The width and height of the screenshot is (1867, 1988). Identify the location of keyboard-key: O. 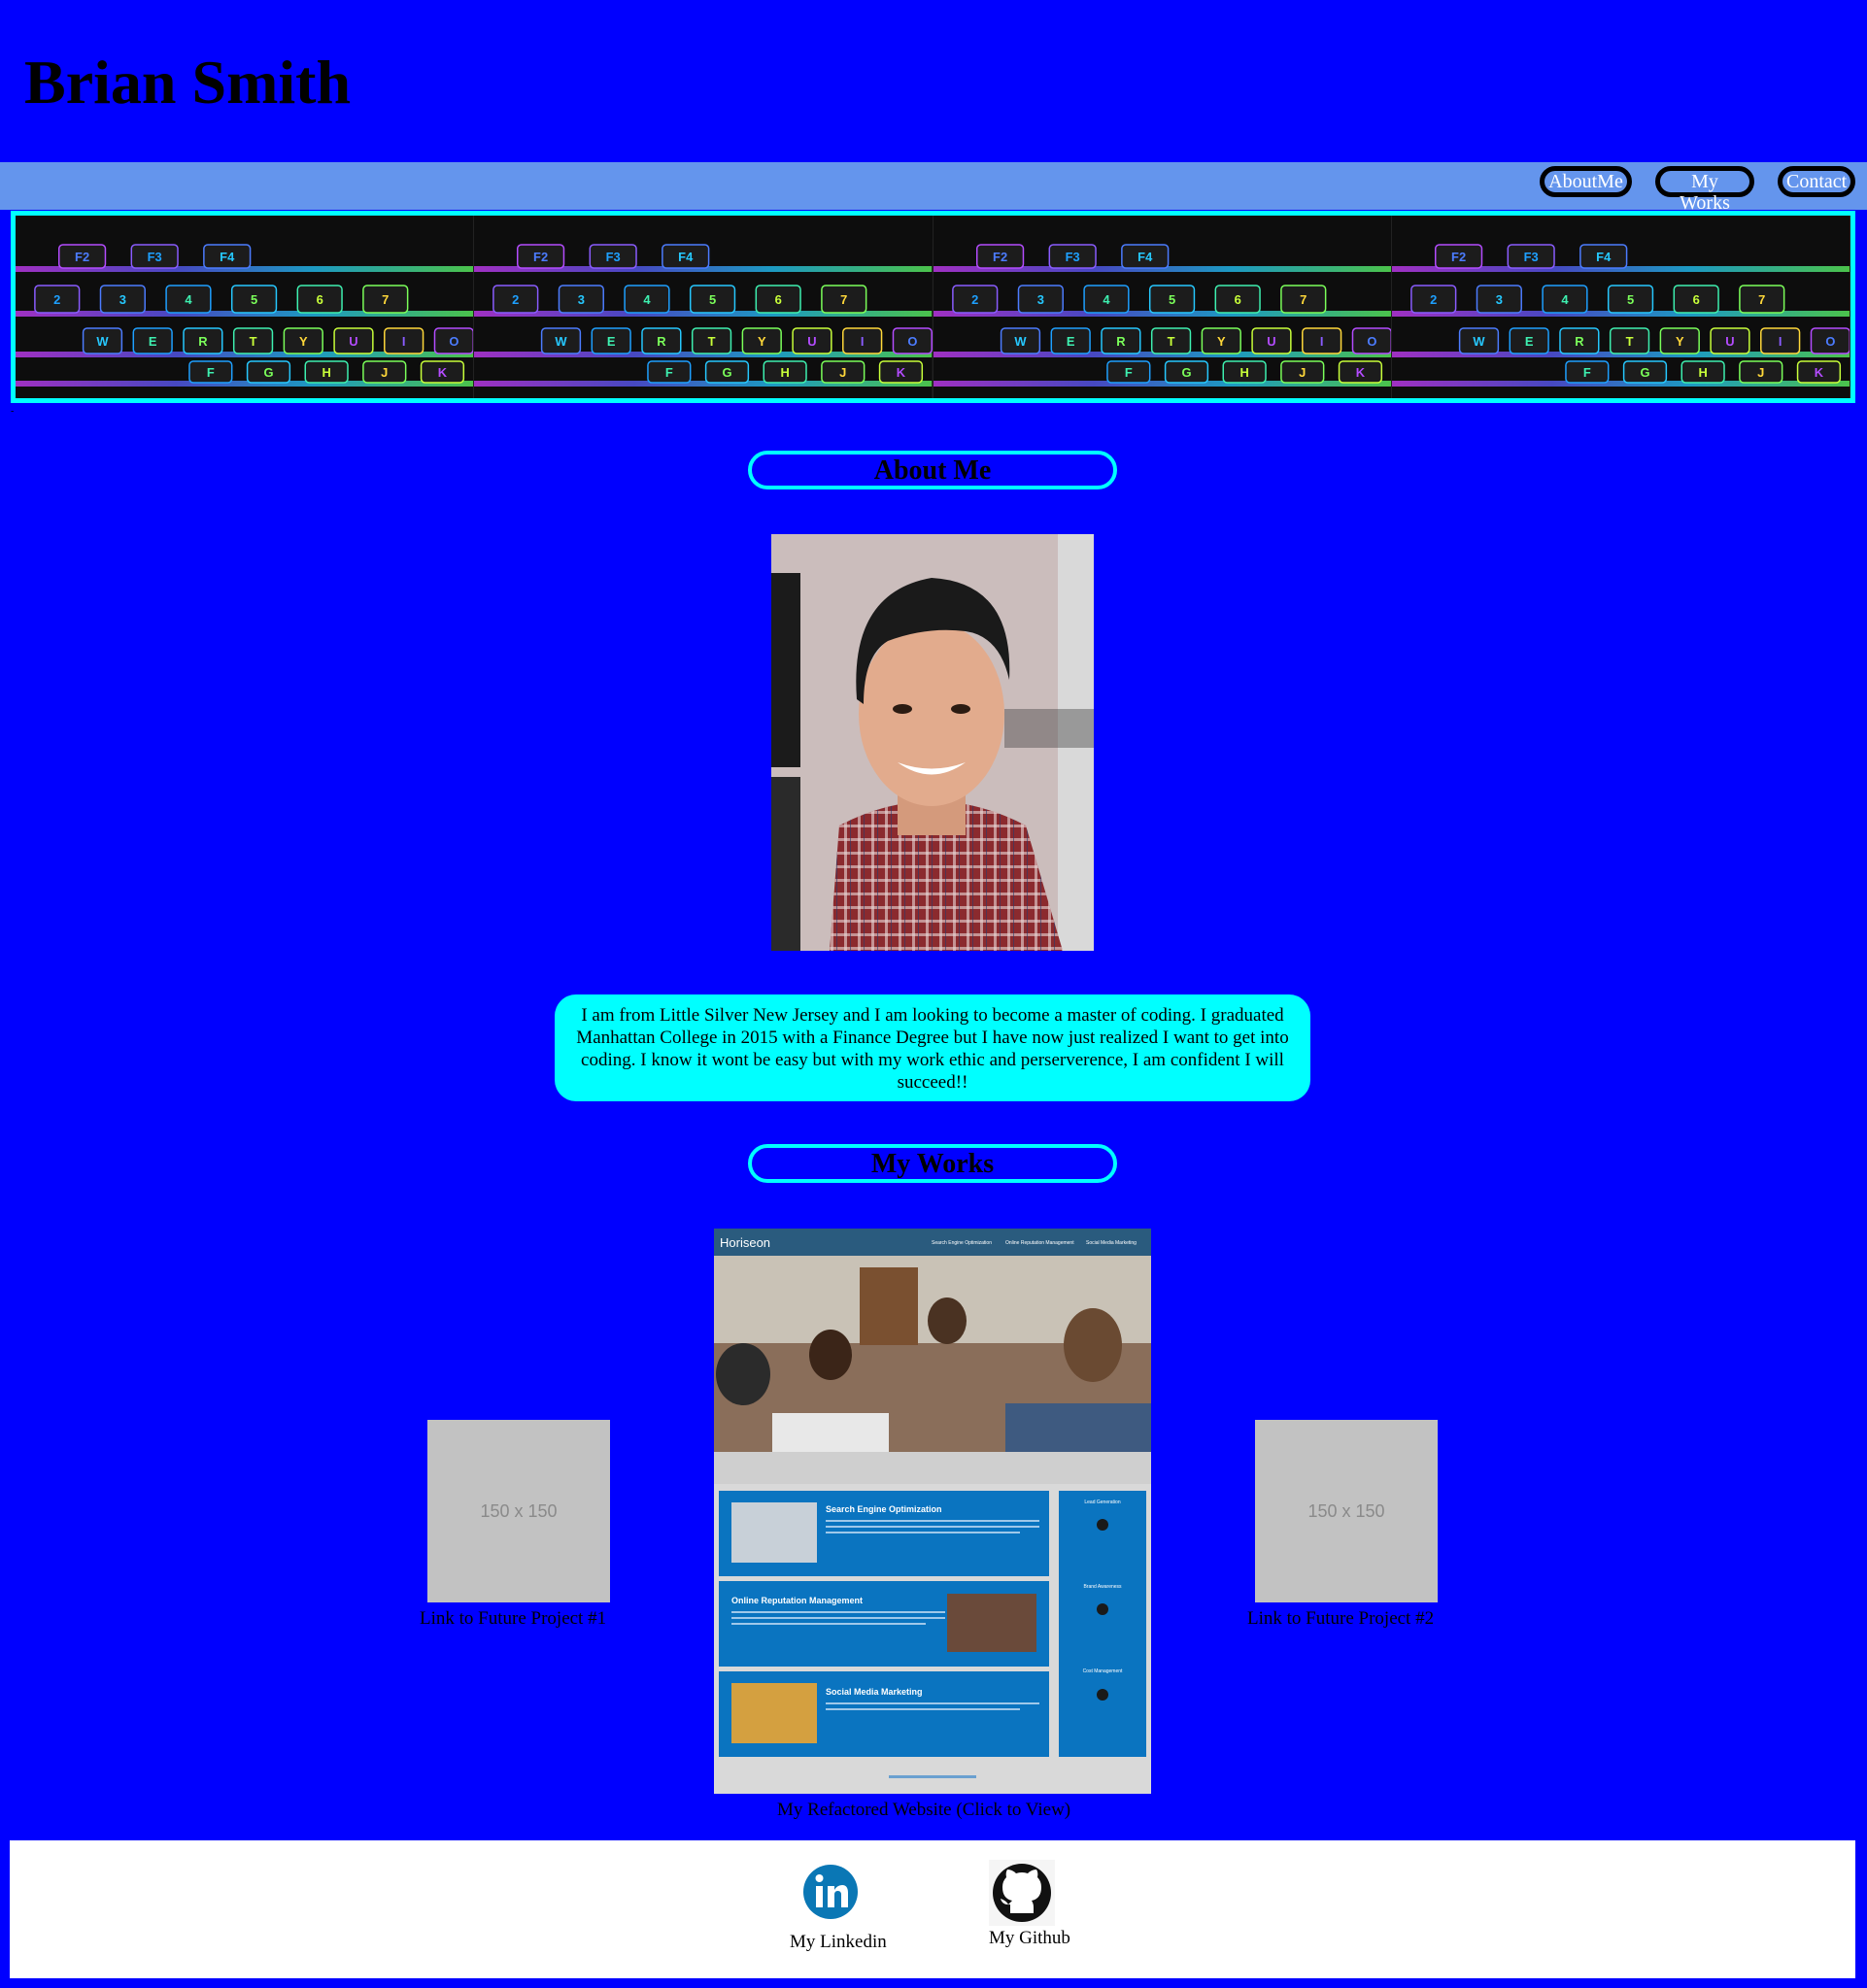
(453, 340).